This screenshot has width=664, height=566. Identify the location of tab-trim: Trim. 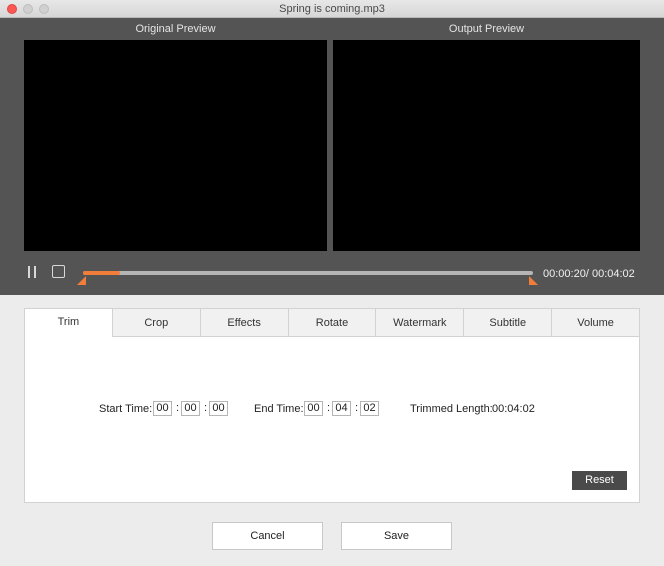
(68, 323).